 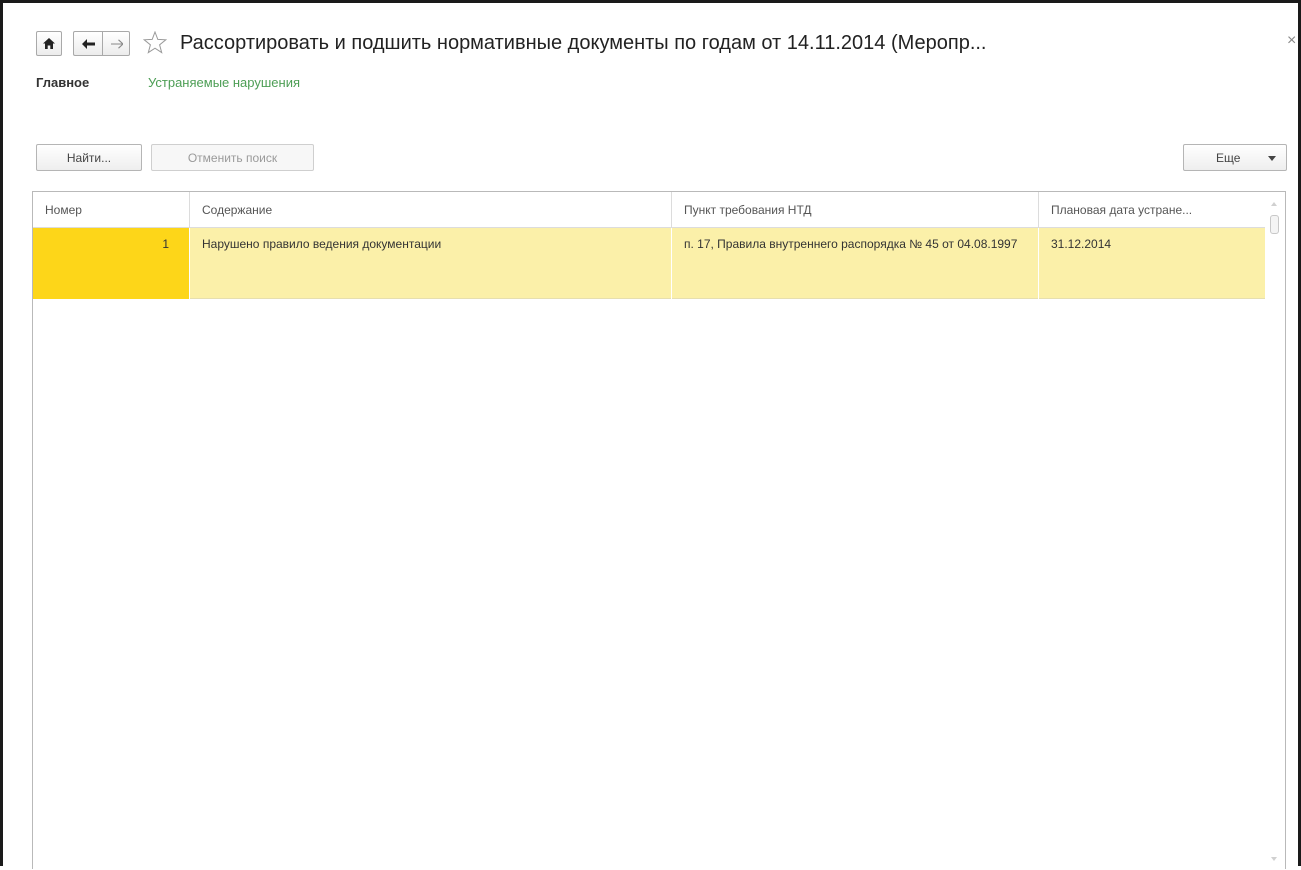 What do you see at coordinates (62, 85) in the screenshot?
I see `tab-main: Главное` at bounding box center [62, 85].